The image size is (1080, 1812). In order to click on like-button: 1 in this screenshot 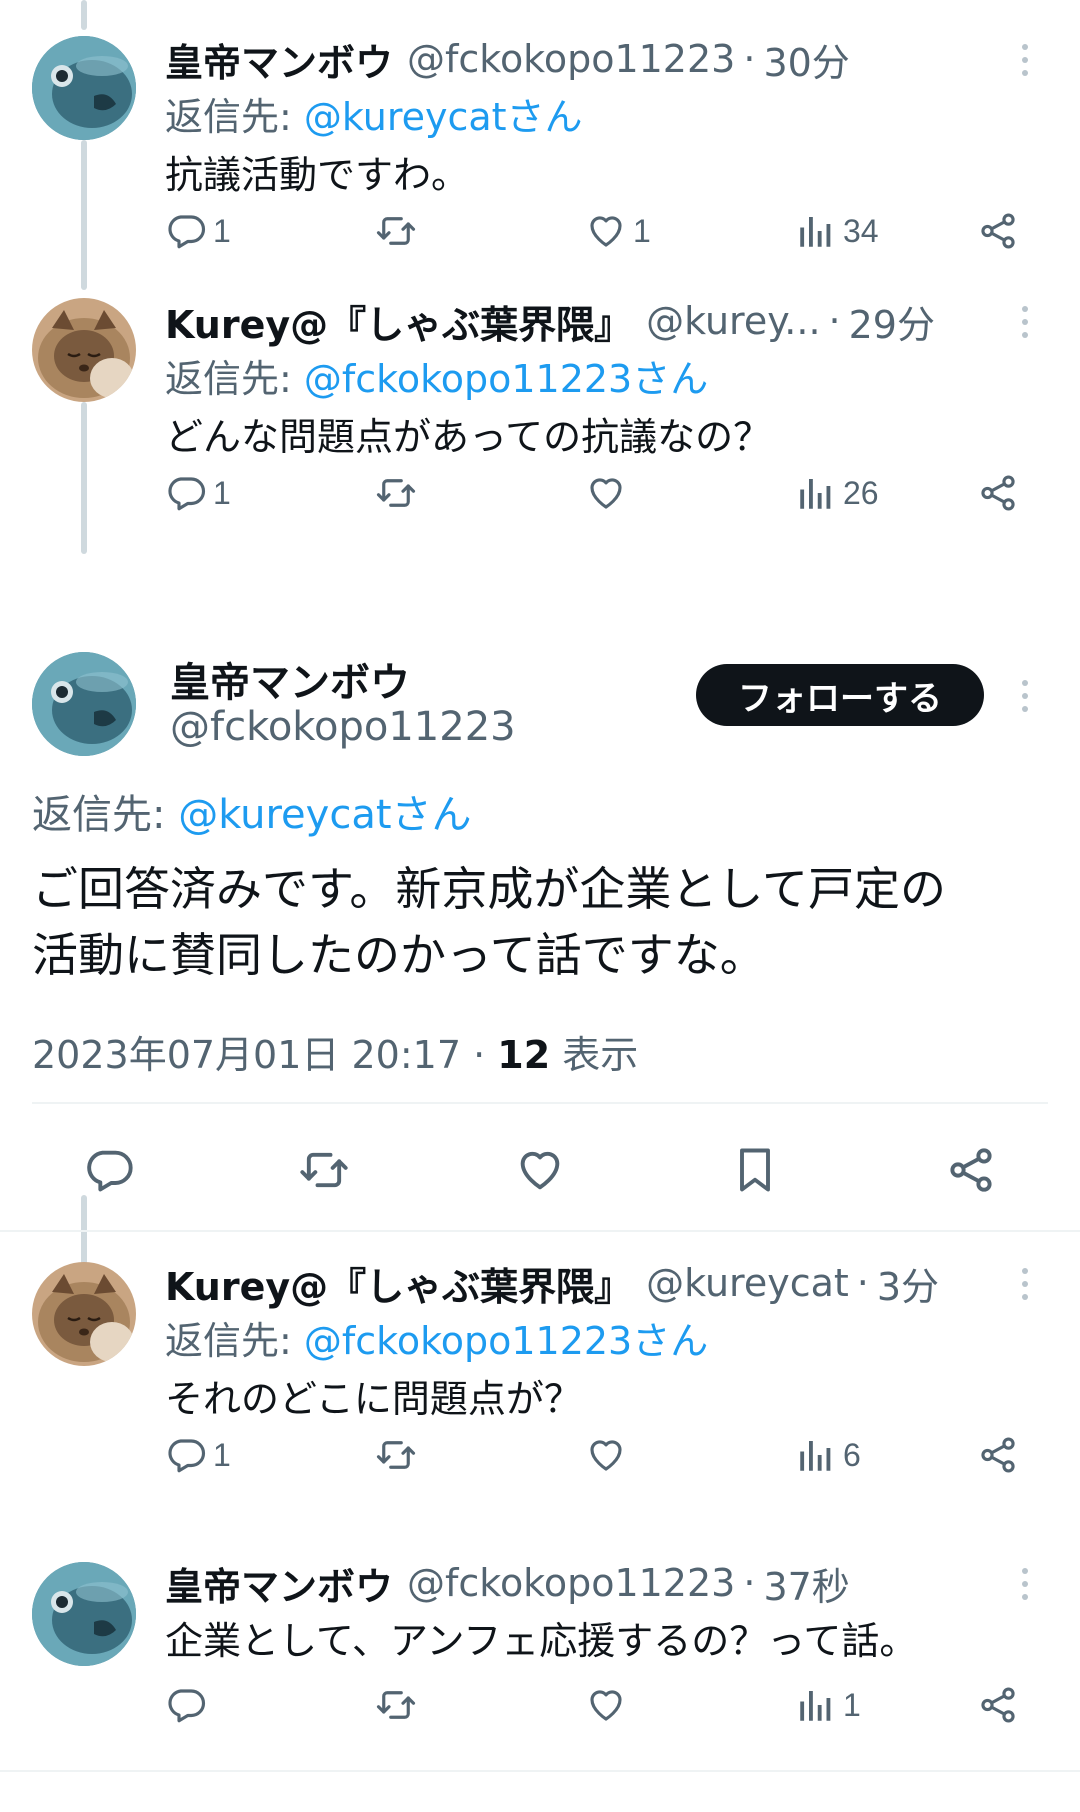, I will do `click(618, 231)`.